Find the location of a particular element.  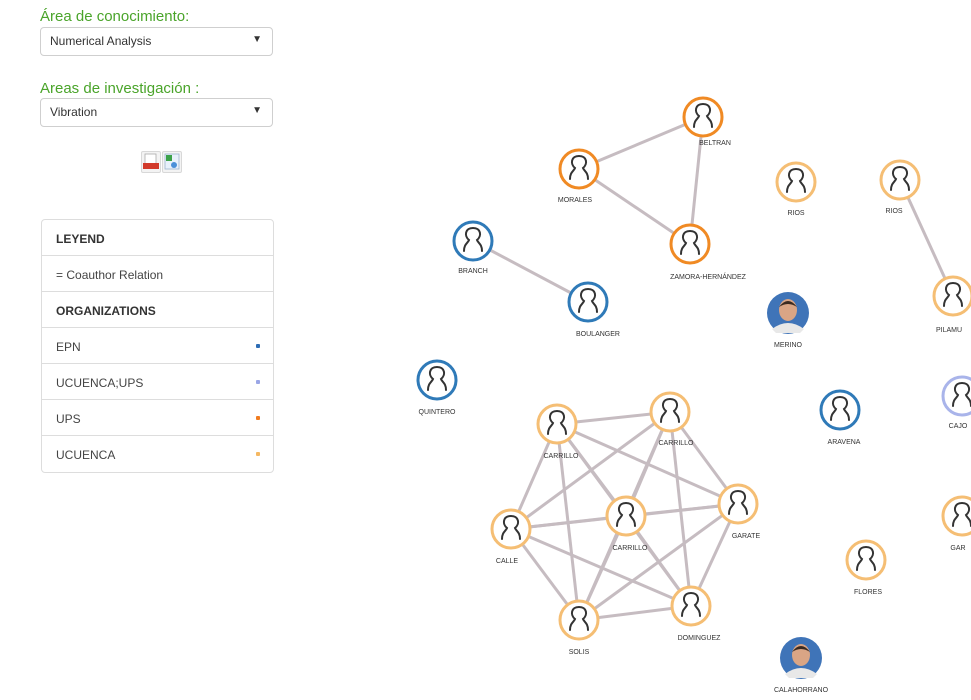

author-node-boulanger: BOULANGER is located at coordinates (593, 309).